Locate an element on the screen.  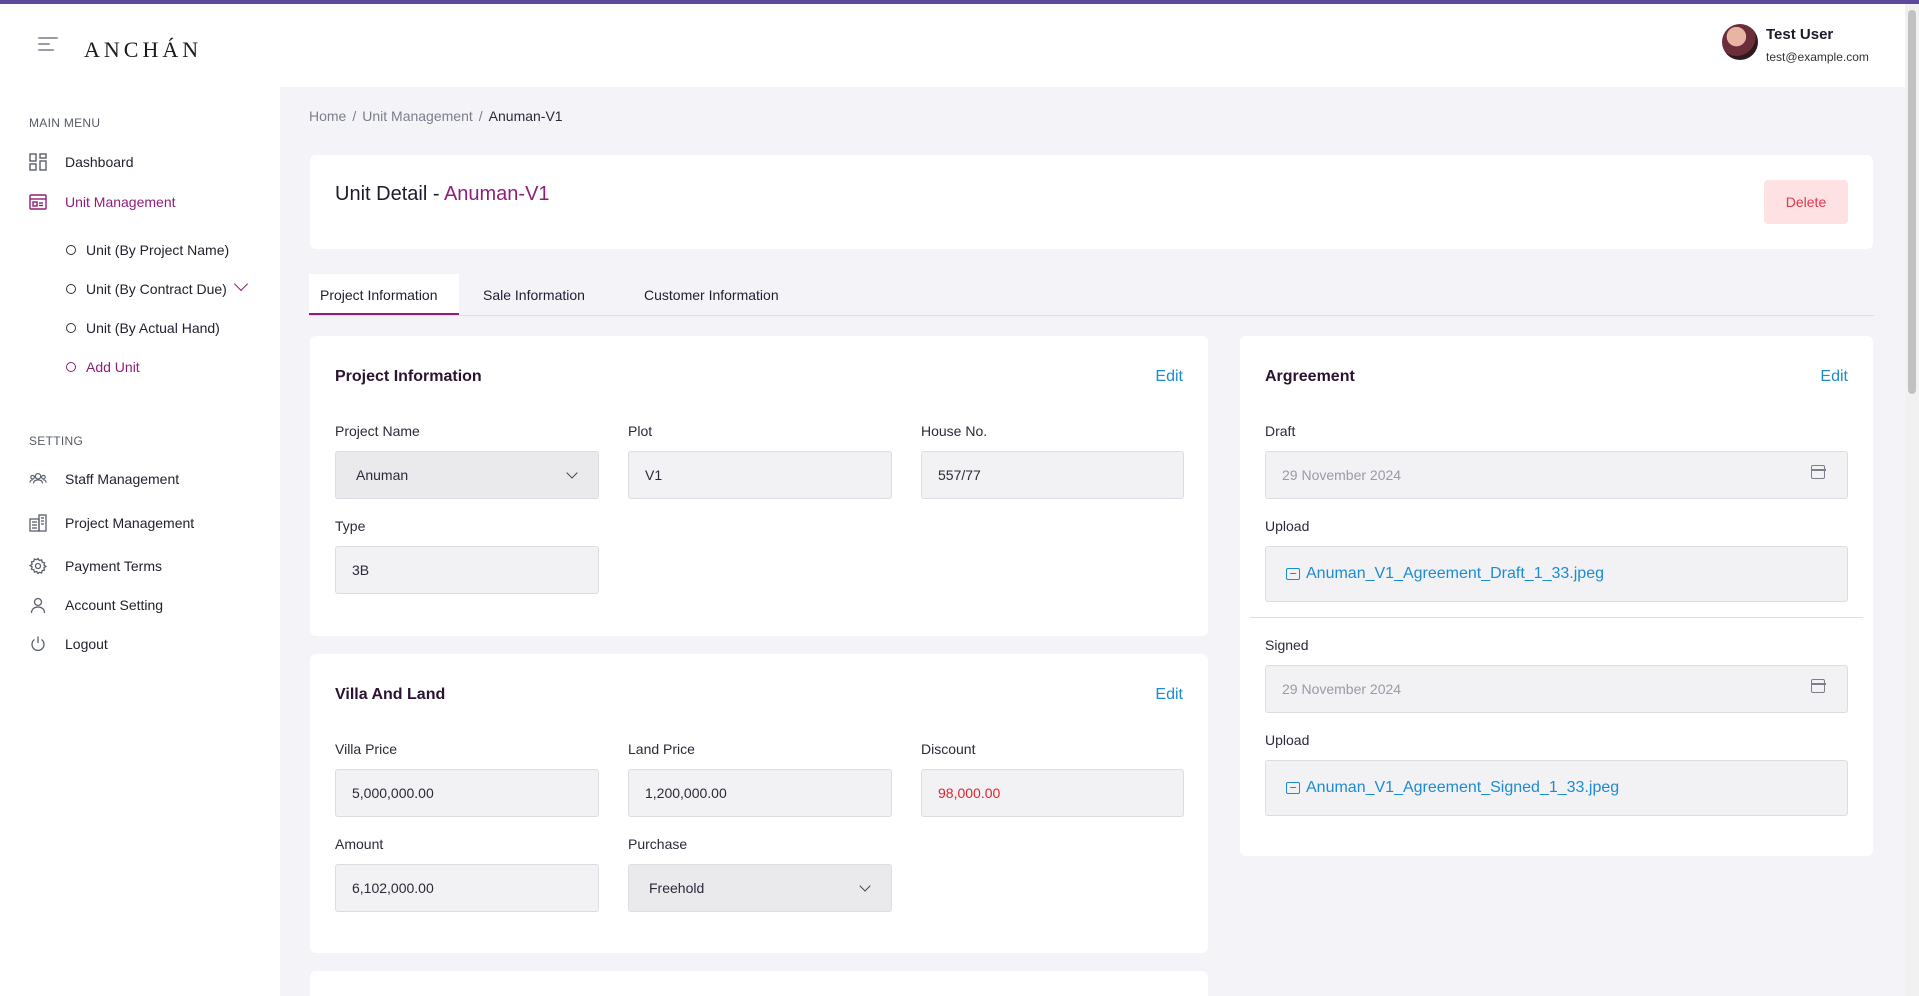
building-icon is located at coordinates (38, 523).